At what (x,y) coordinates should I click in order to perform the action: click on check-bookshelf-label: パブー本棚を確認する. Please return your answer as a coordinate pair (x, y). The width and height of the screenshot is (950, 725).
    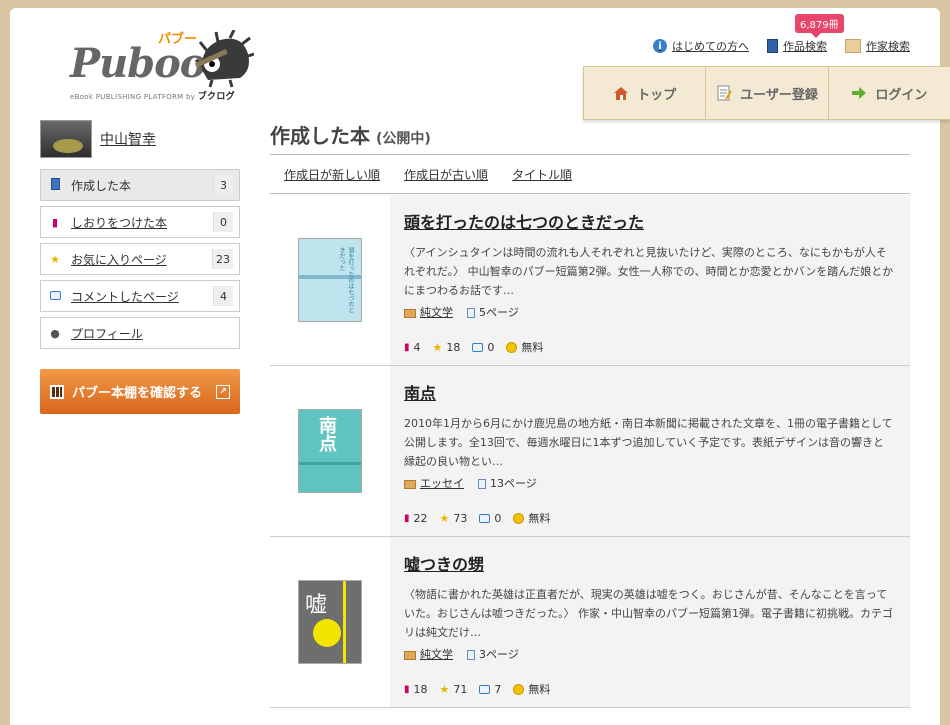
    Looking at the image, I should click on (137, 393).